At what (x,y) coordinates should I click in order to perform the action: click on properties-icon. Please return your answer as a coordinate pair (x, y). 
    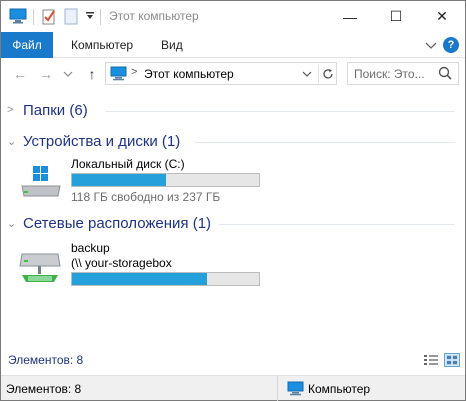
    Looking at the image, I should click on (49, 16).